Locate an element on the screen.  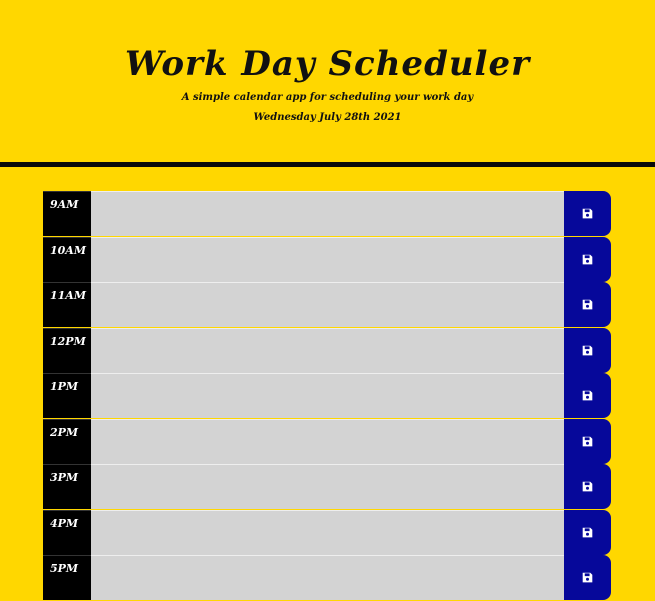
time-block-row: 11AM is located at coordinates (327, 304).